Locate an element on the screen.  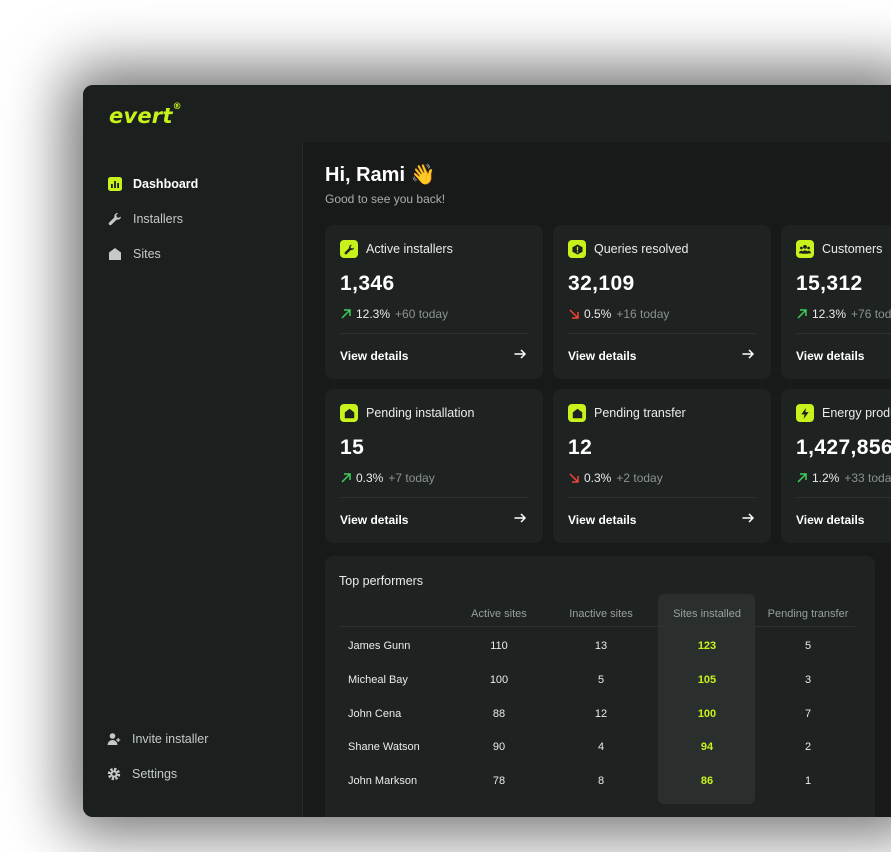
card-title: Pending installation is located at coordinates (420, 413).